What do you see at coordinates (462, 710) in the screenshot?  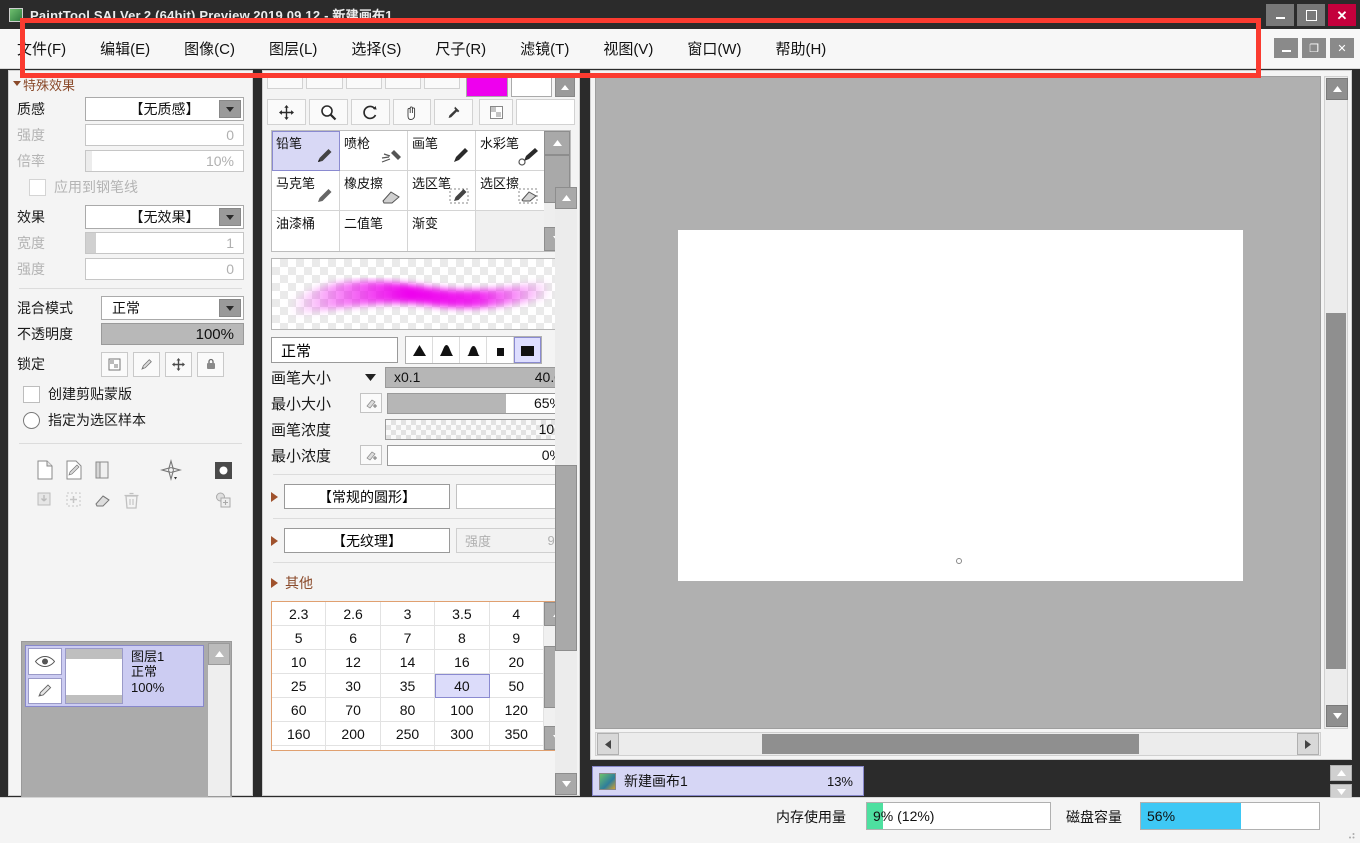 I see `size-grid-cell: 100` at bounding box center [462, 710].